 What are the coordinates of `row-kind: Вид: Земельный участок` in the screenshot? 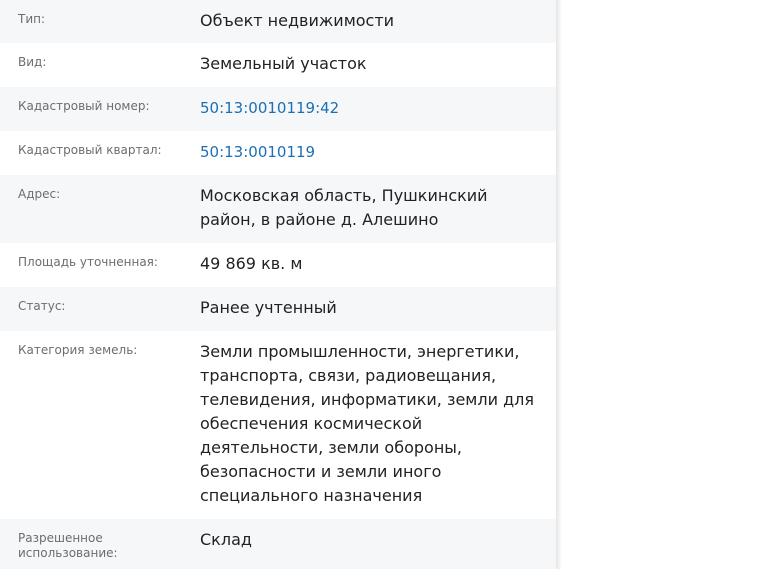 It's located at (278, 65).